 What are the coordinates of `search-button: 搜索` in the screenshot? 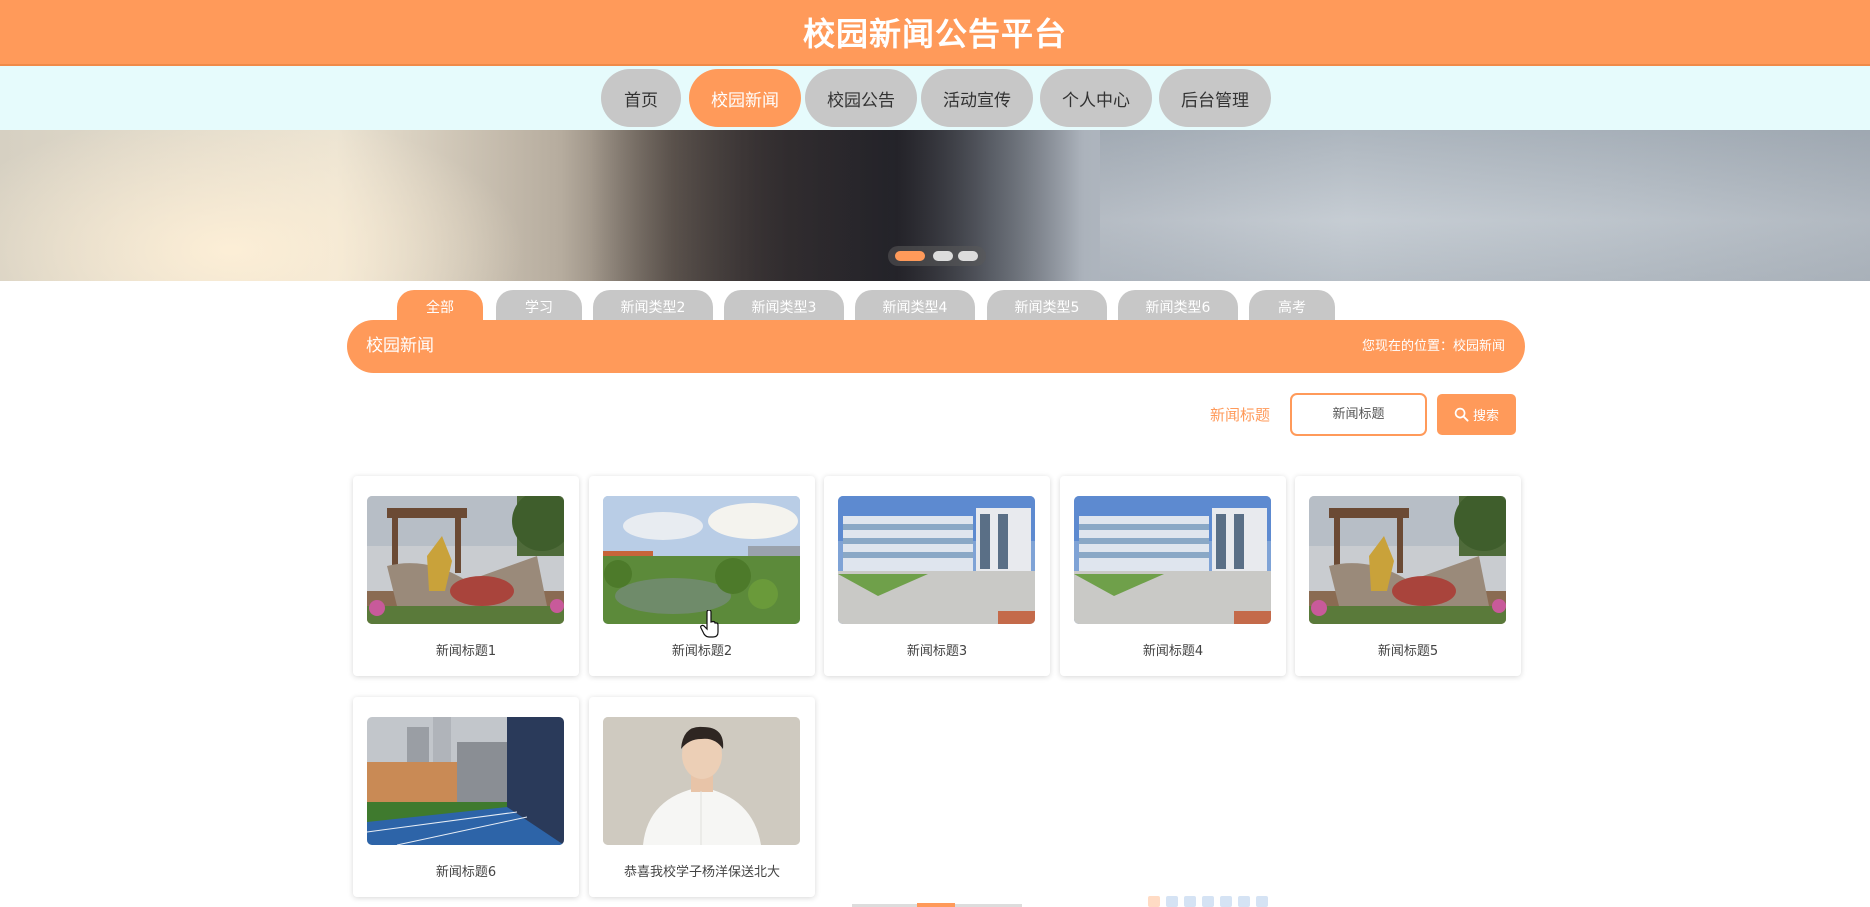 It's located at (1476, 414).